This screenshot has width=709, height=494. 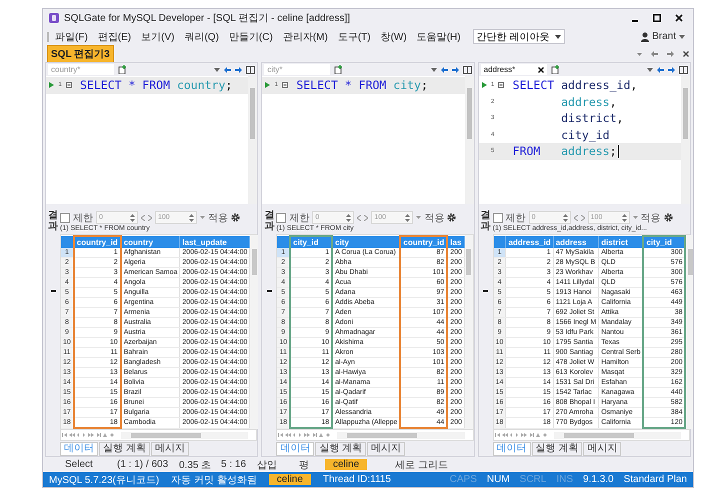 I want to click on checkbox-label: 제한, so click(x=299, y=218).